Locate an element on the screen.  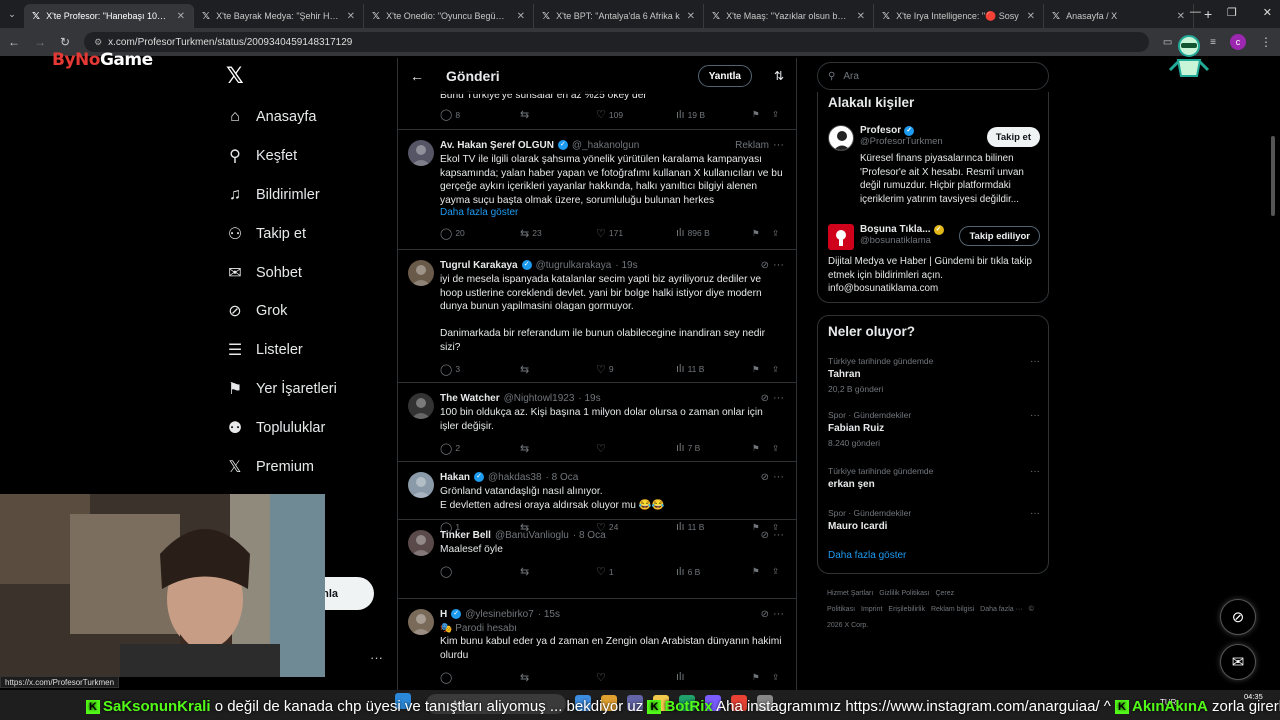
author-handle: @Nightowl1923 is located at coordinates (539, 398).